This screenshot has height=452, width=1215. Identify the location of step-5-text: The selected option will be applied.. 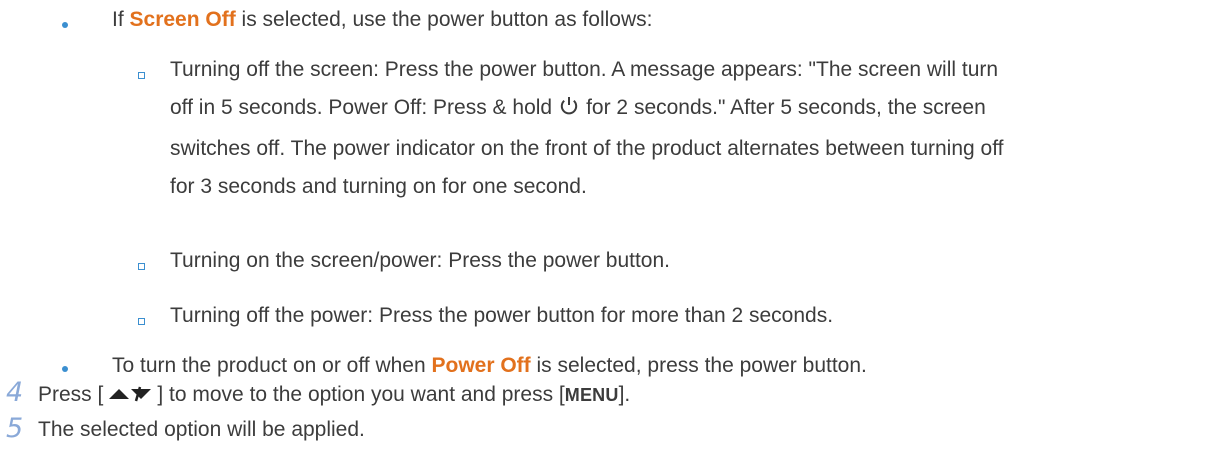
(201, 429).